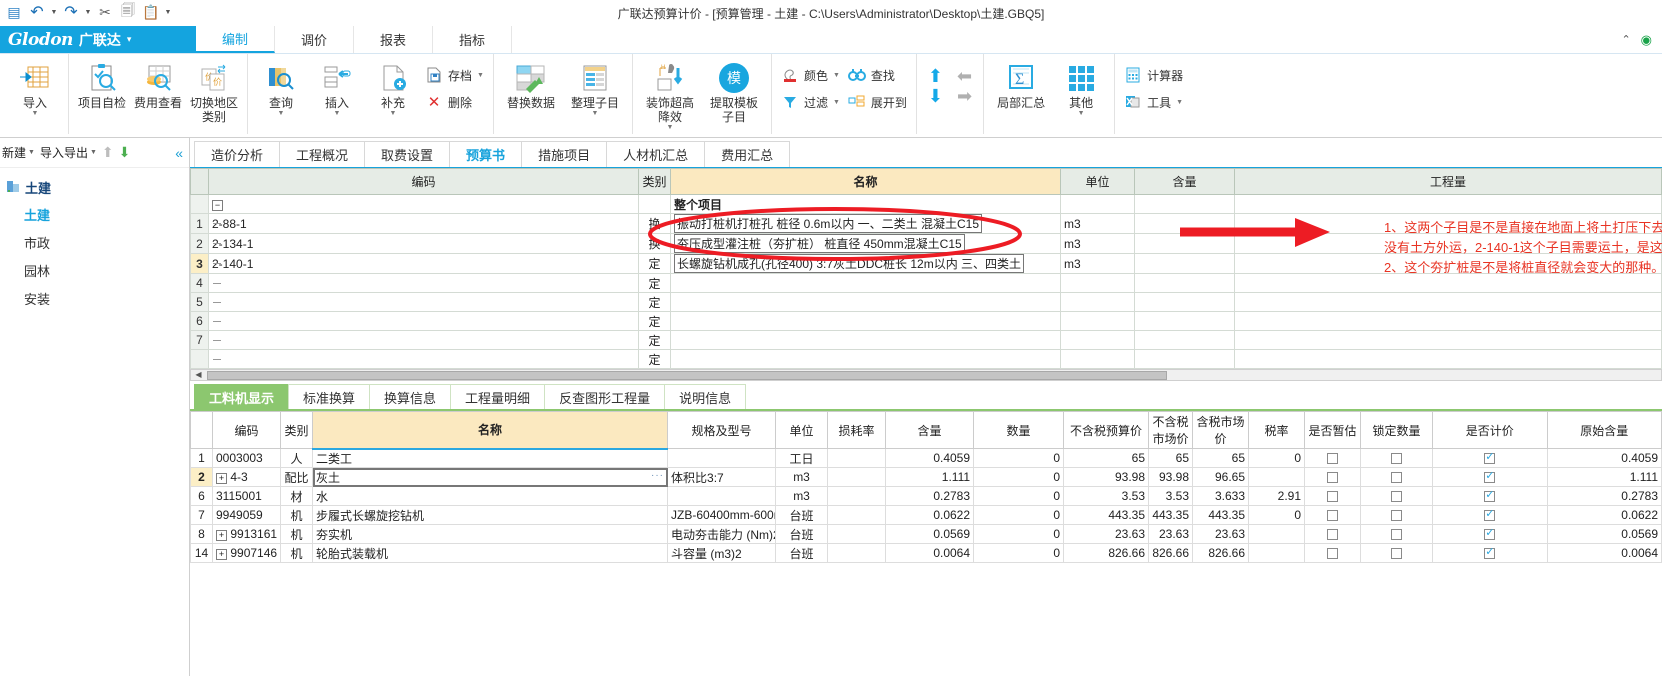  I want to click on col-content: 含量, so click(1184, 181).